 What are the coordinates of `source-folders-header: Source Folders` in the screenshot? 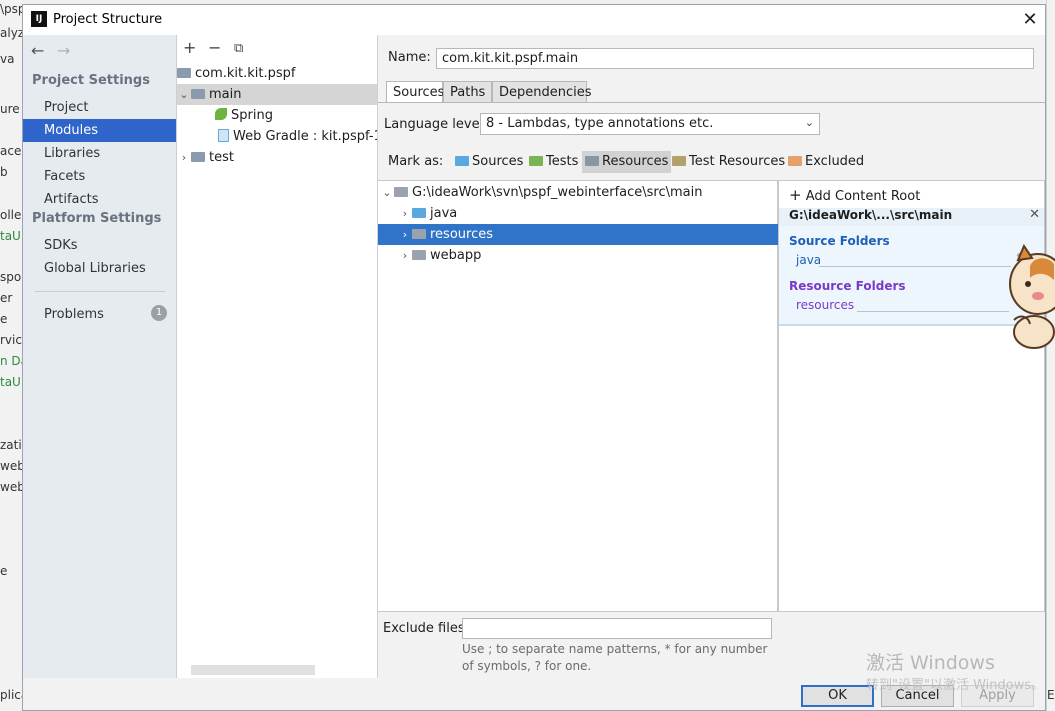 It's located at (839, 241).